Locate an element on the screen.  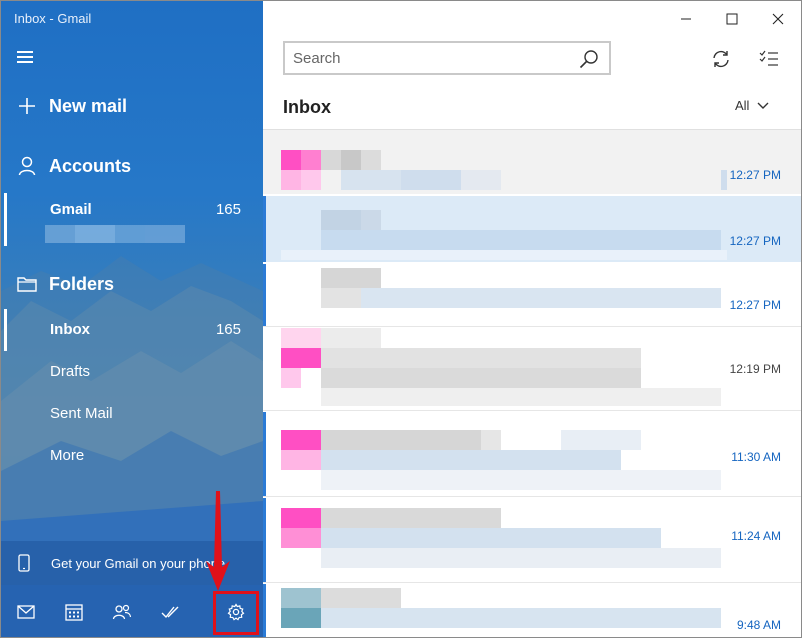
search-box is located at coordinates (447, 58).